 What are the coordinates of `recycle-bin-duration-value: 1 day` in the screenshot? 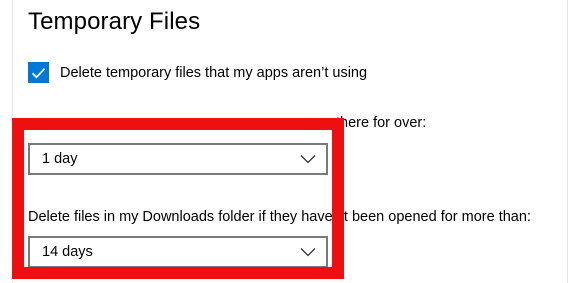 It's located at (60, 159).